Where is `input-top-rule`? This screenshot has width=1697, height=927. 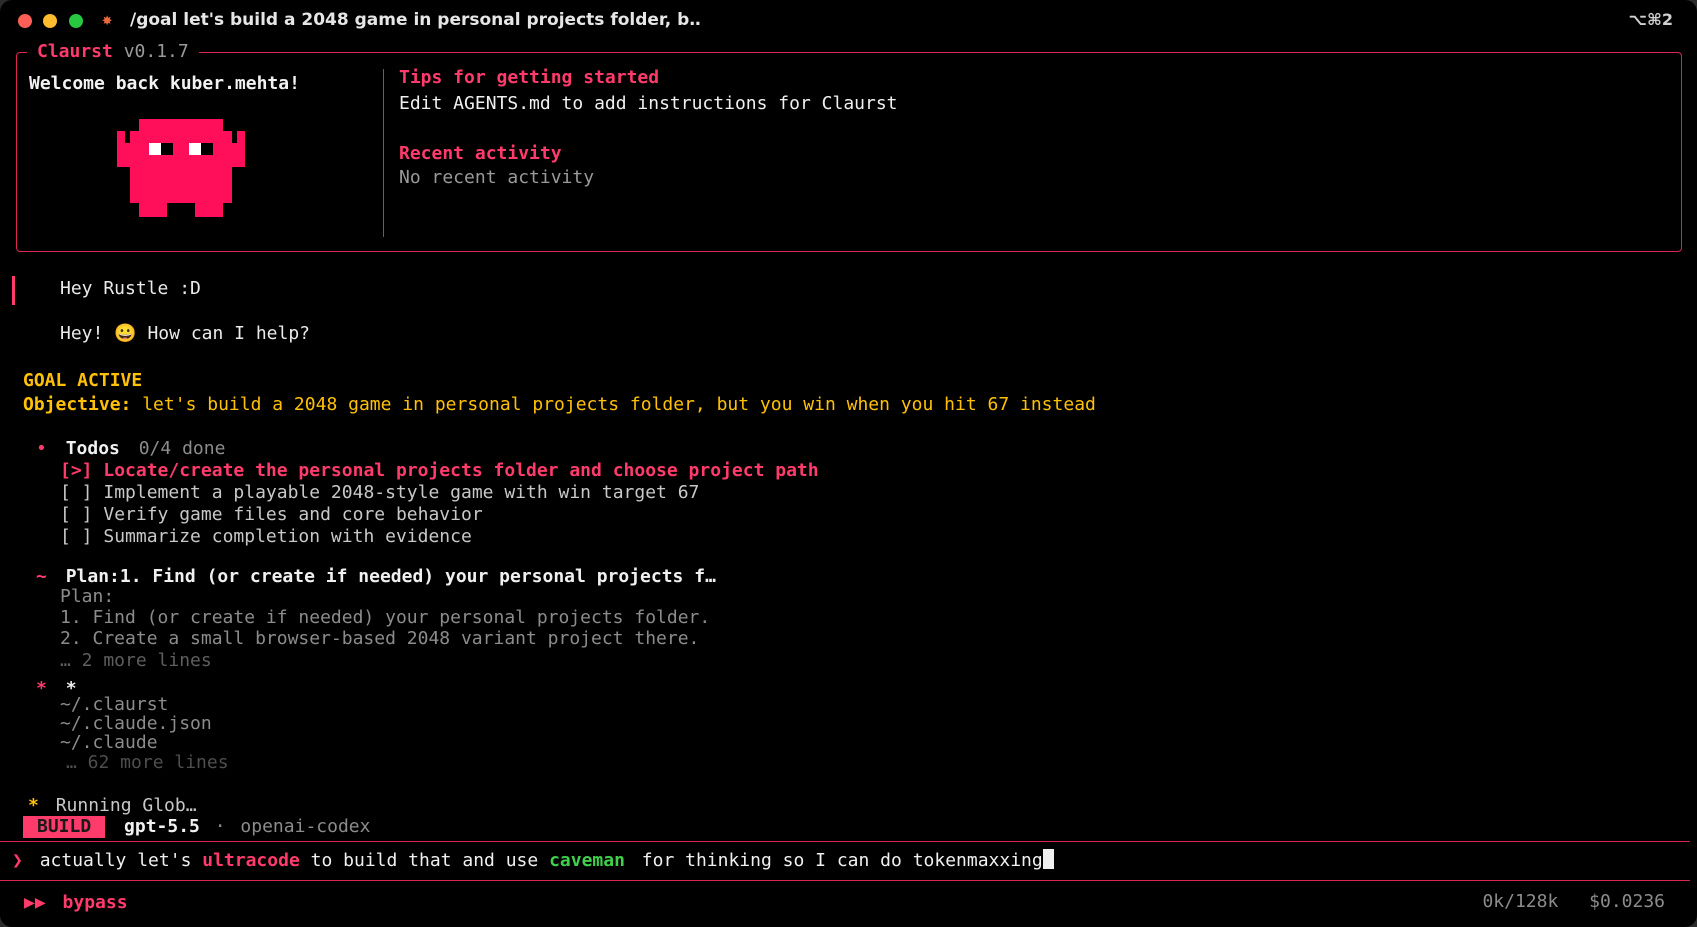 input-top-rule is located at coordinates (845, 841).